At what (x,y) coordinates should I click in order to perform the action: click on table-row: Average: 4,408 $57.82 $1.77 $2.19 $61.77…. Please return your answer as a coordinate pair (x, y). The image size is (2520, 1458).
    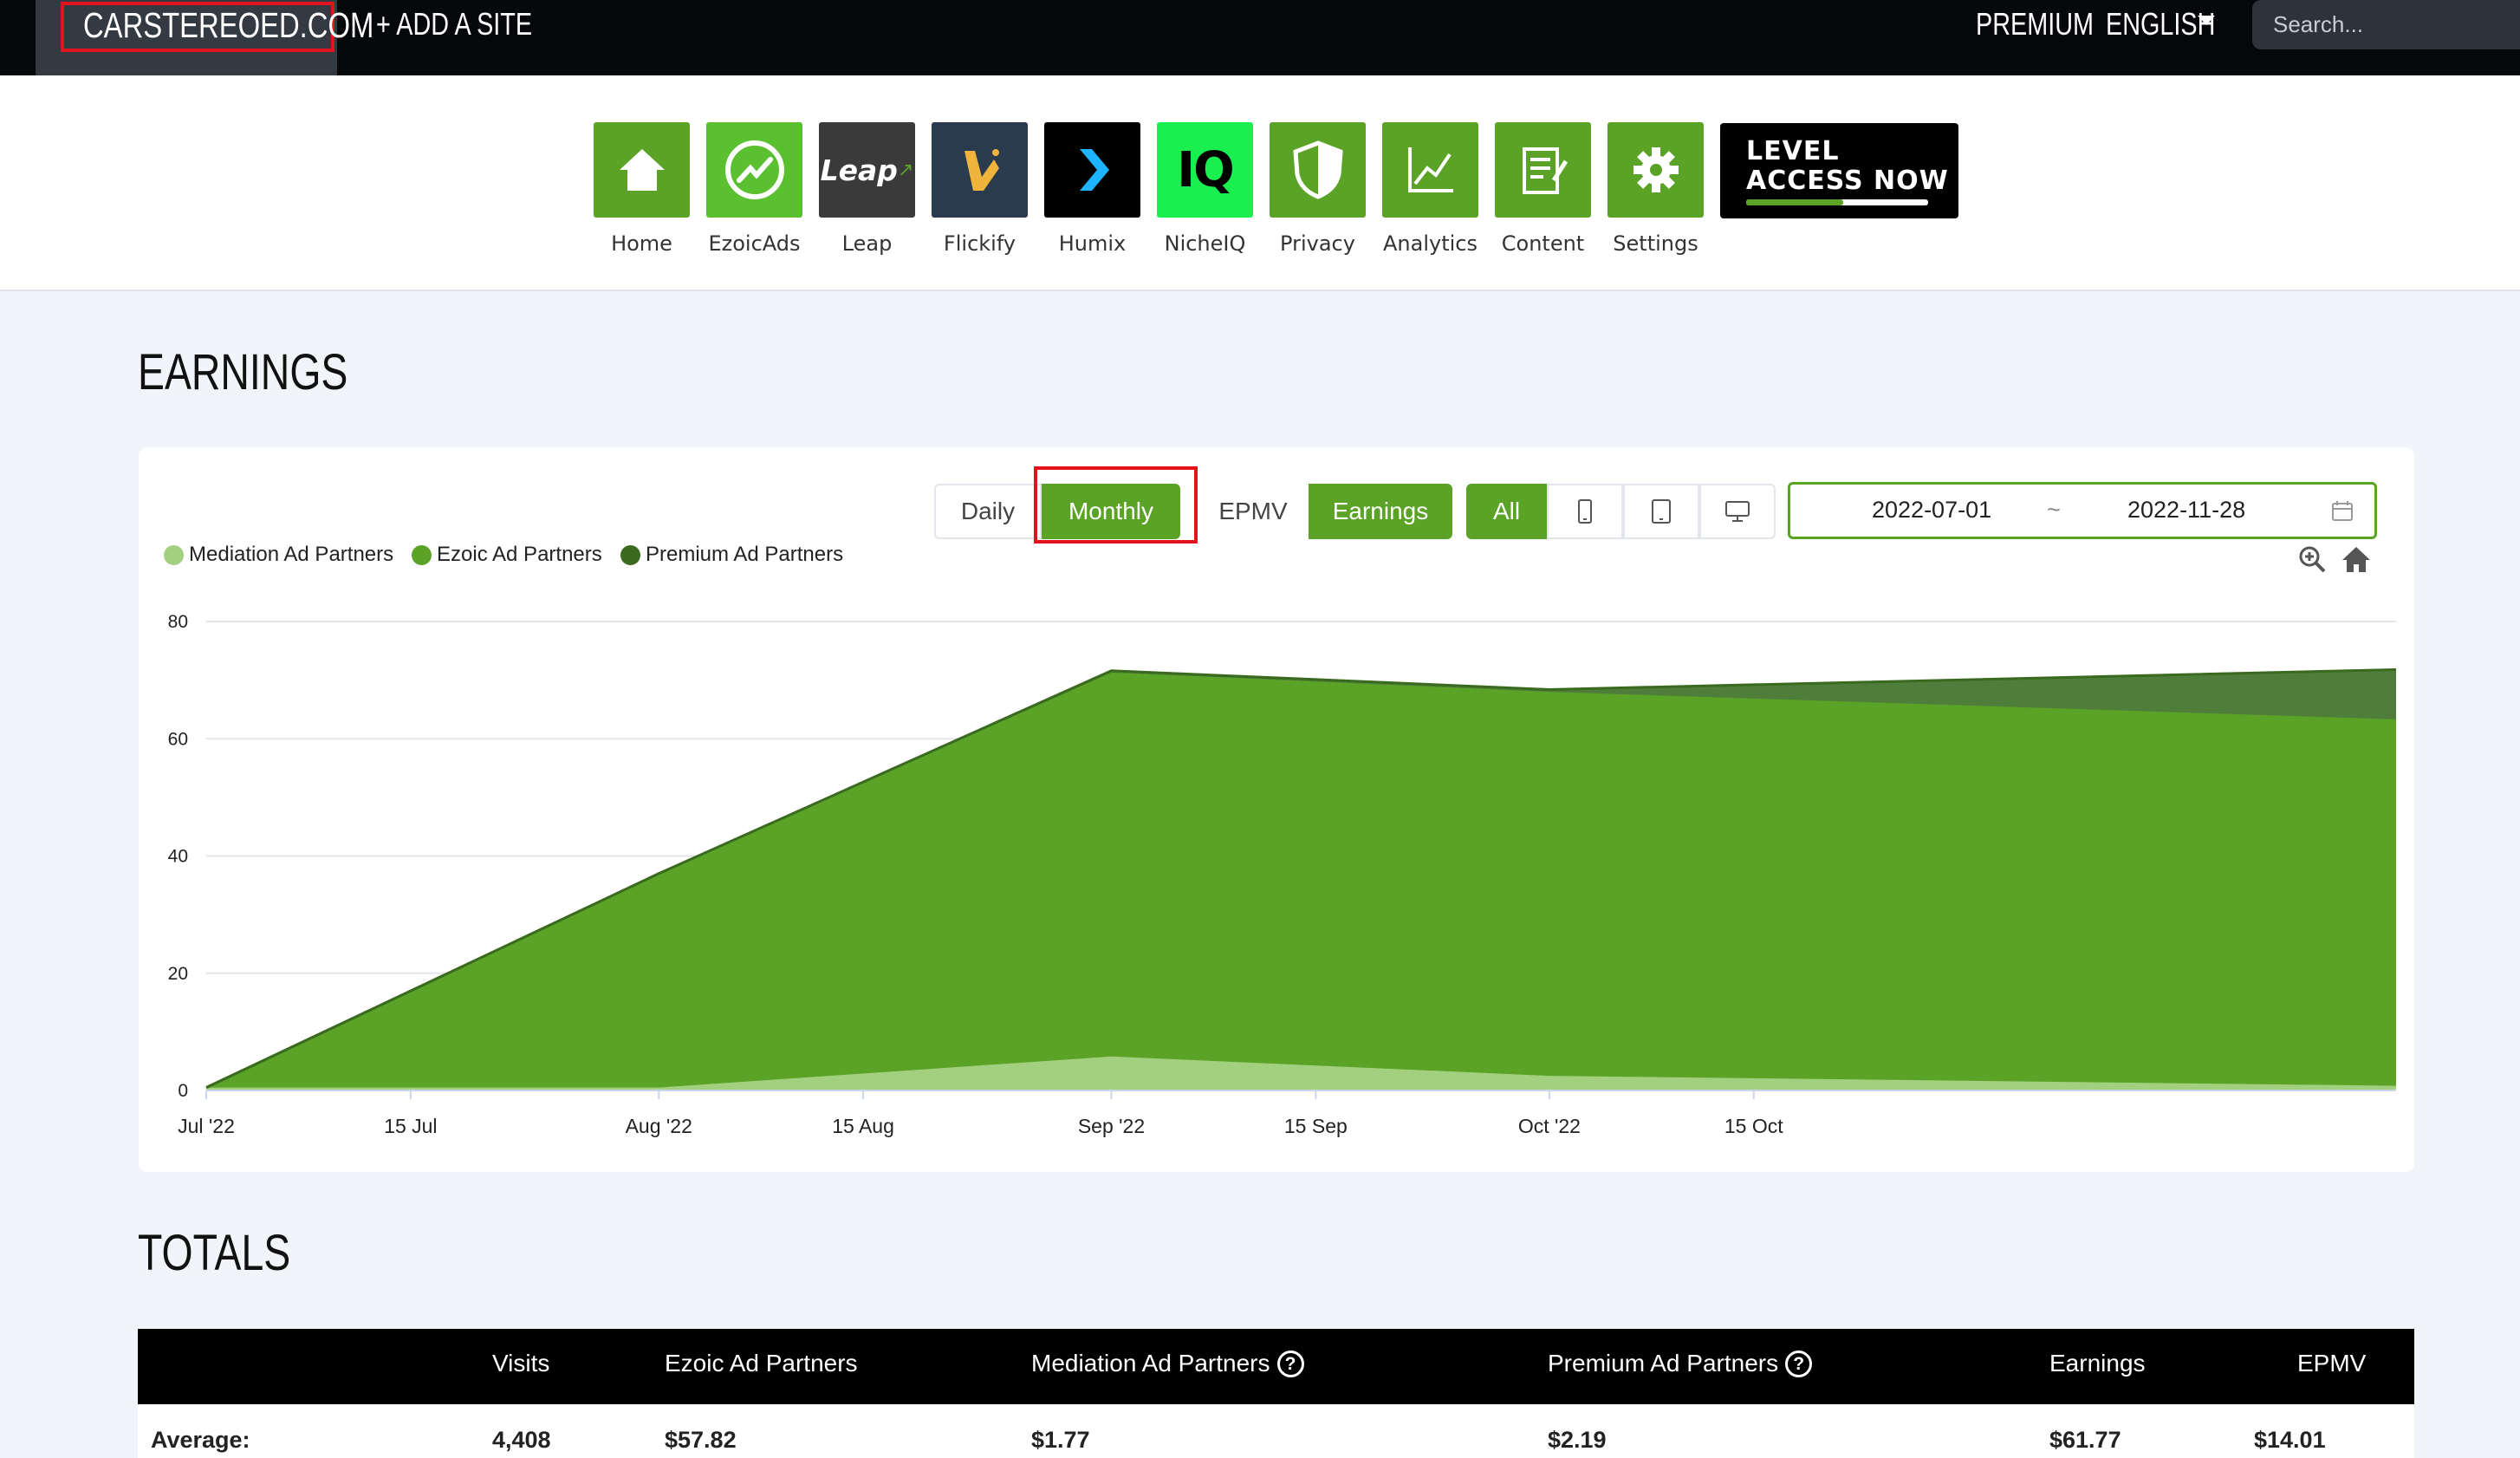
    Looking at the image, I should click on (1276, 1431).